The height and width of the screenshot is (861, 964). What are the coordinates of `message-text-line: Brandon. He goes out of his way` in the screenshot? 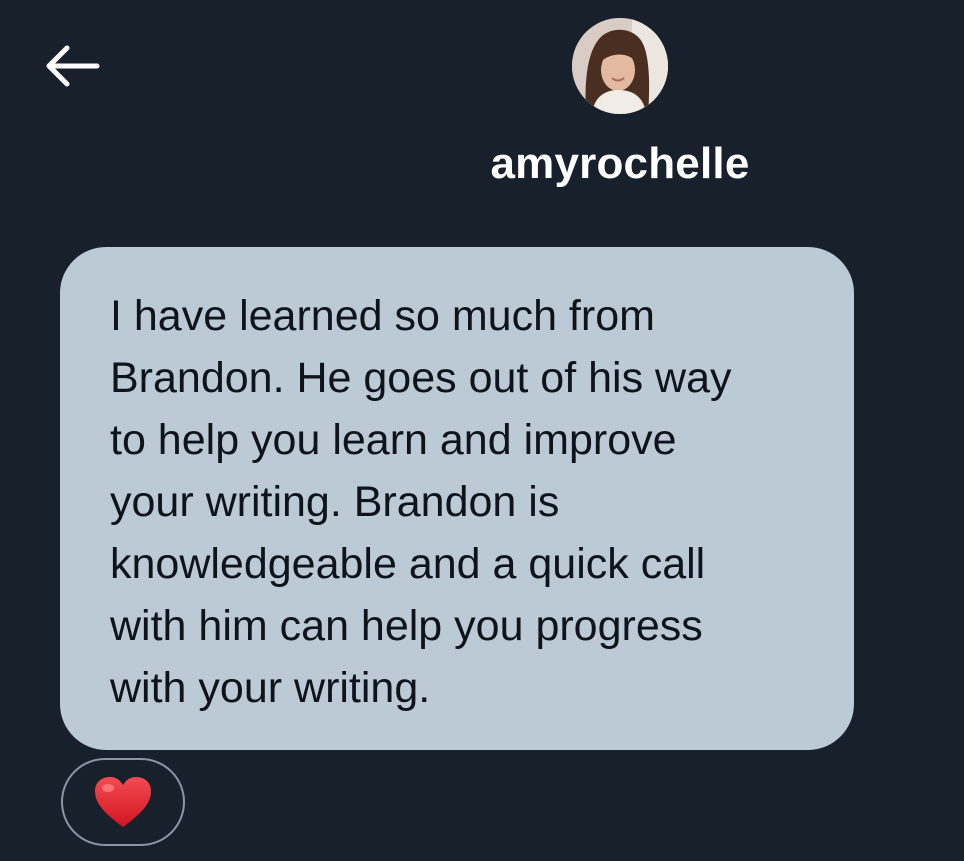 It's located at (421, 378).